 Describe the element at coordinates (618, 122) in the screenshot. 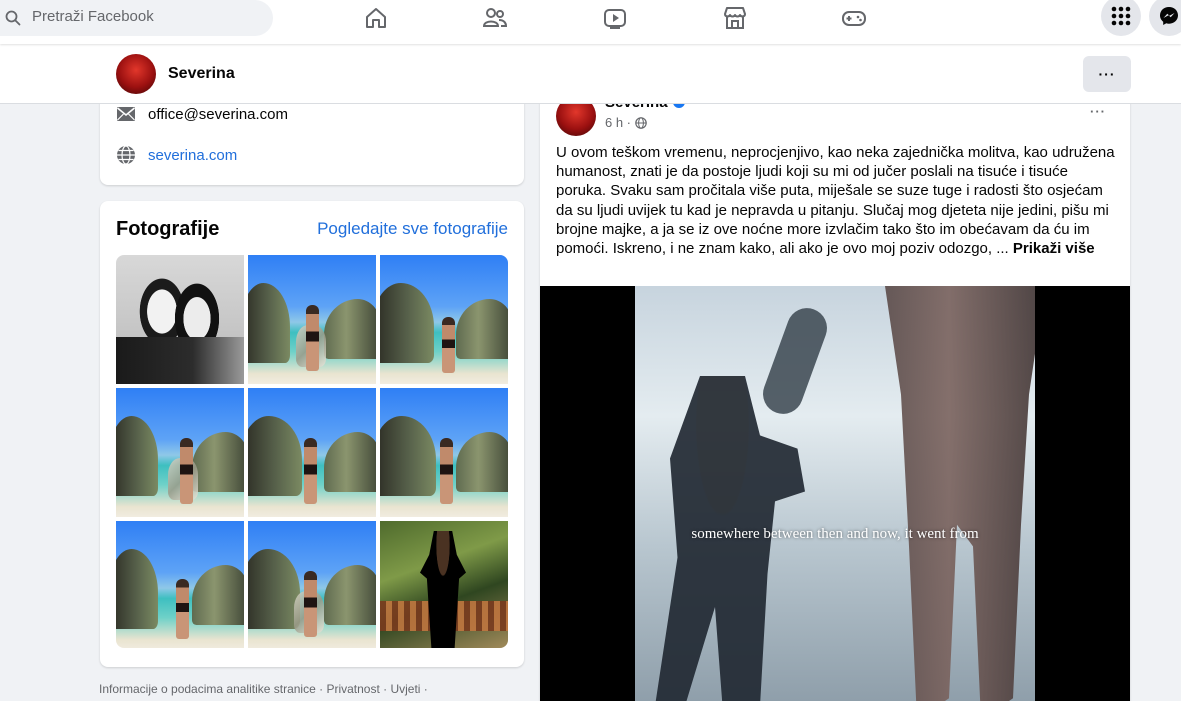

I see `post-timestamp: 6 h ·` at that location.